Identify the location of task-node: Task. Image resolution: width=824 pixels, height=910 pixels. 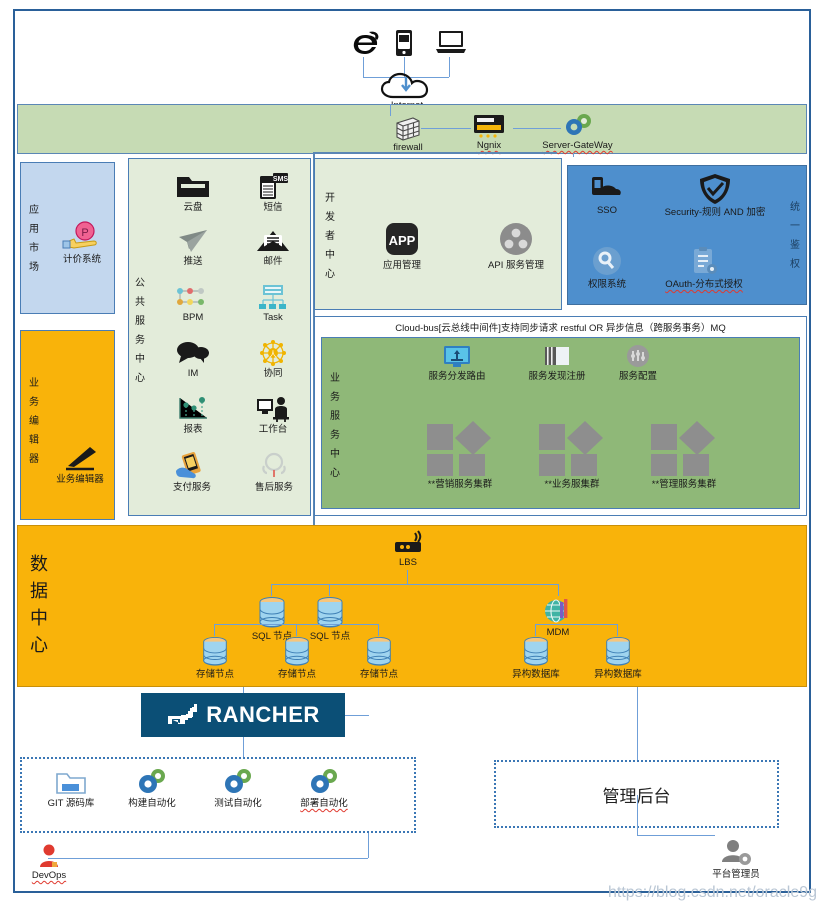
(273, 303).